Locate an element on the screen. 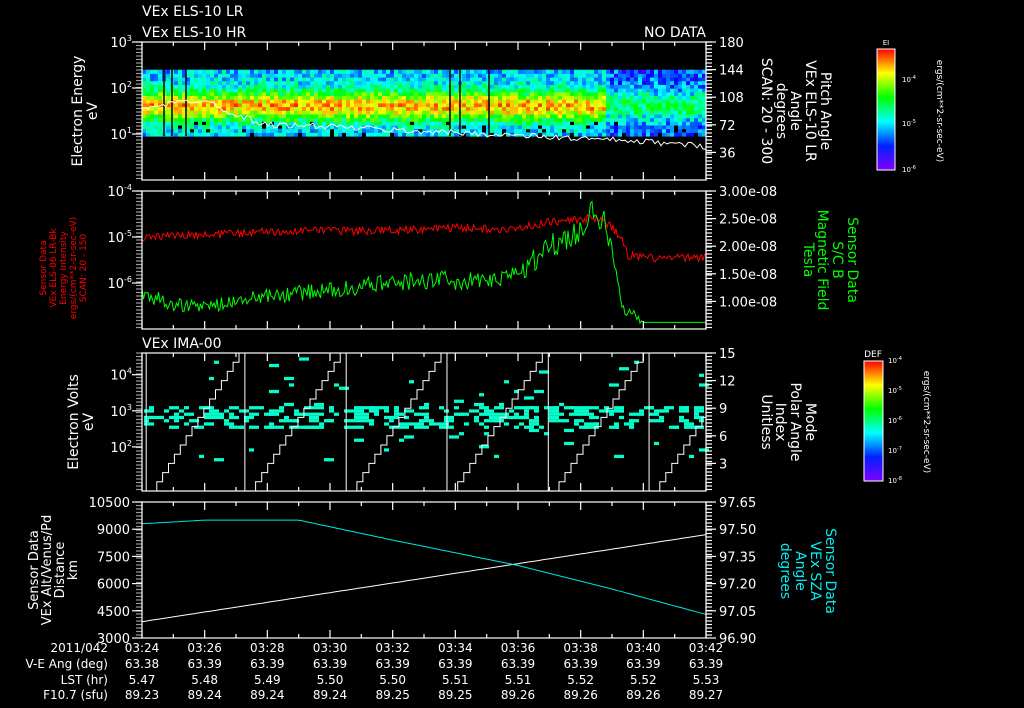 This screenshot has height=708, width=1024. orbit-y2tick-label: 97.65 is located at coordinates (737, 503).